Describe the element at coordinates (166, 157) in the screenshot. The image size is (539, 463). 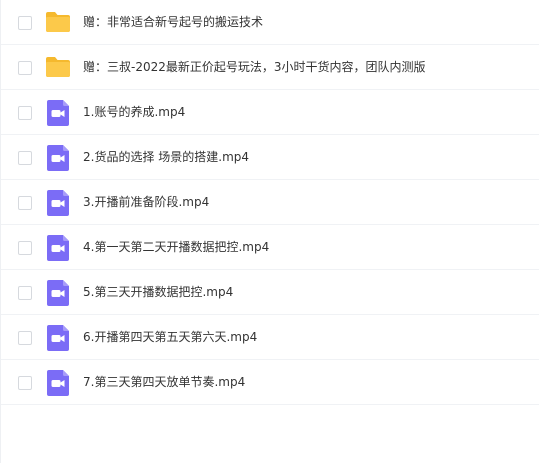
I see `file-name: 2.货品的选择 场景的搭建.mp4` at that location.